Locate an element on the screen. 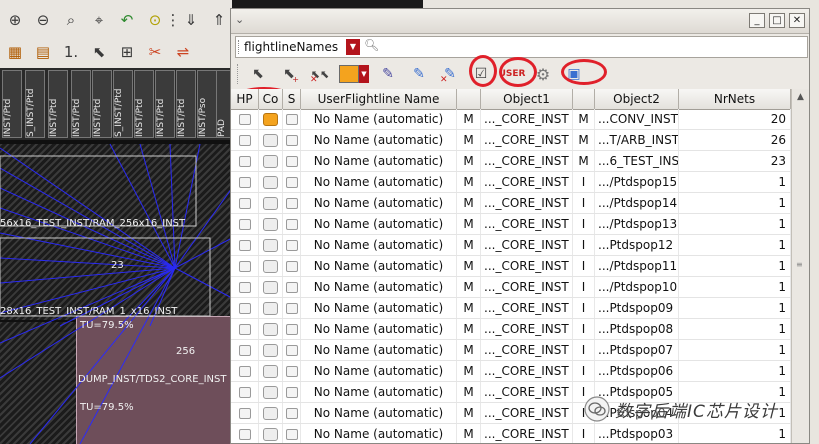  add-arrow-icon: ⬉ + is located at coordinates (289, 74).